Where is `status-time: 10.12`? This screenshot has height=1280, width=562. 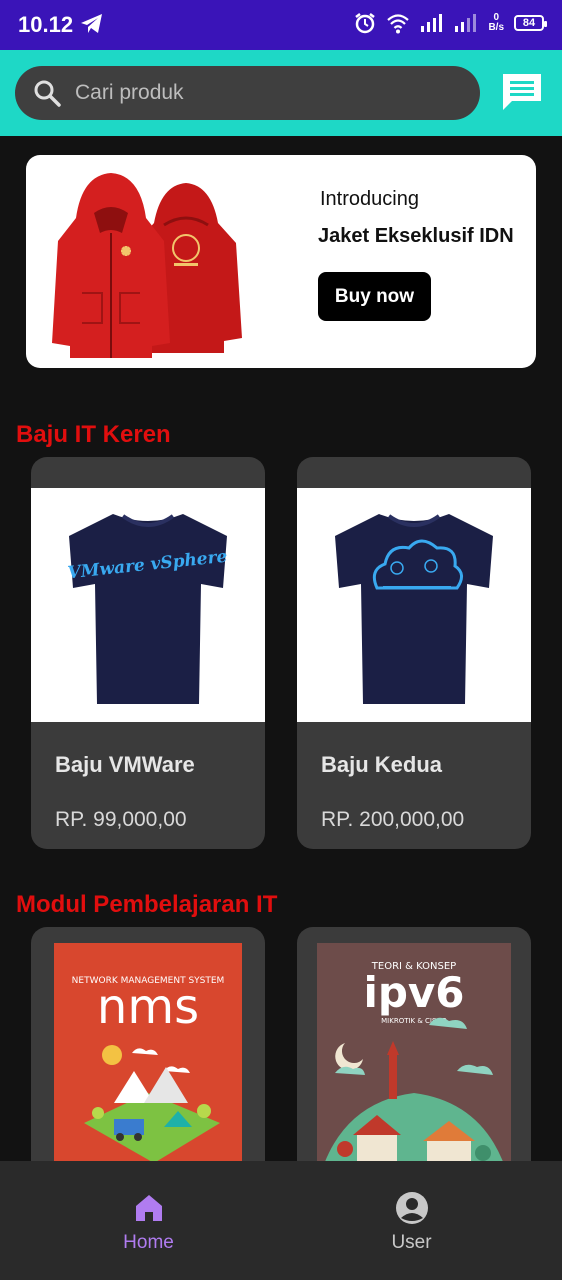 status-time: 10.12 is located at coordinates (46, 24).